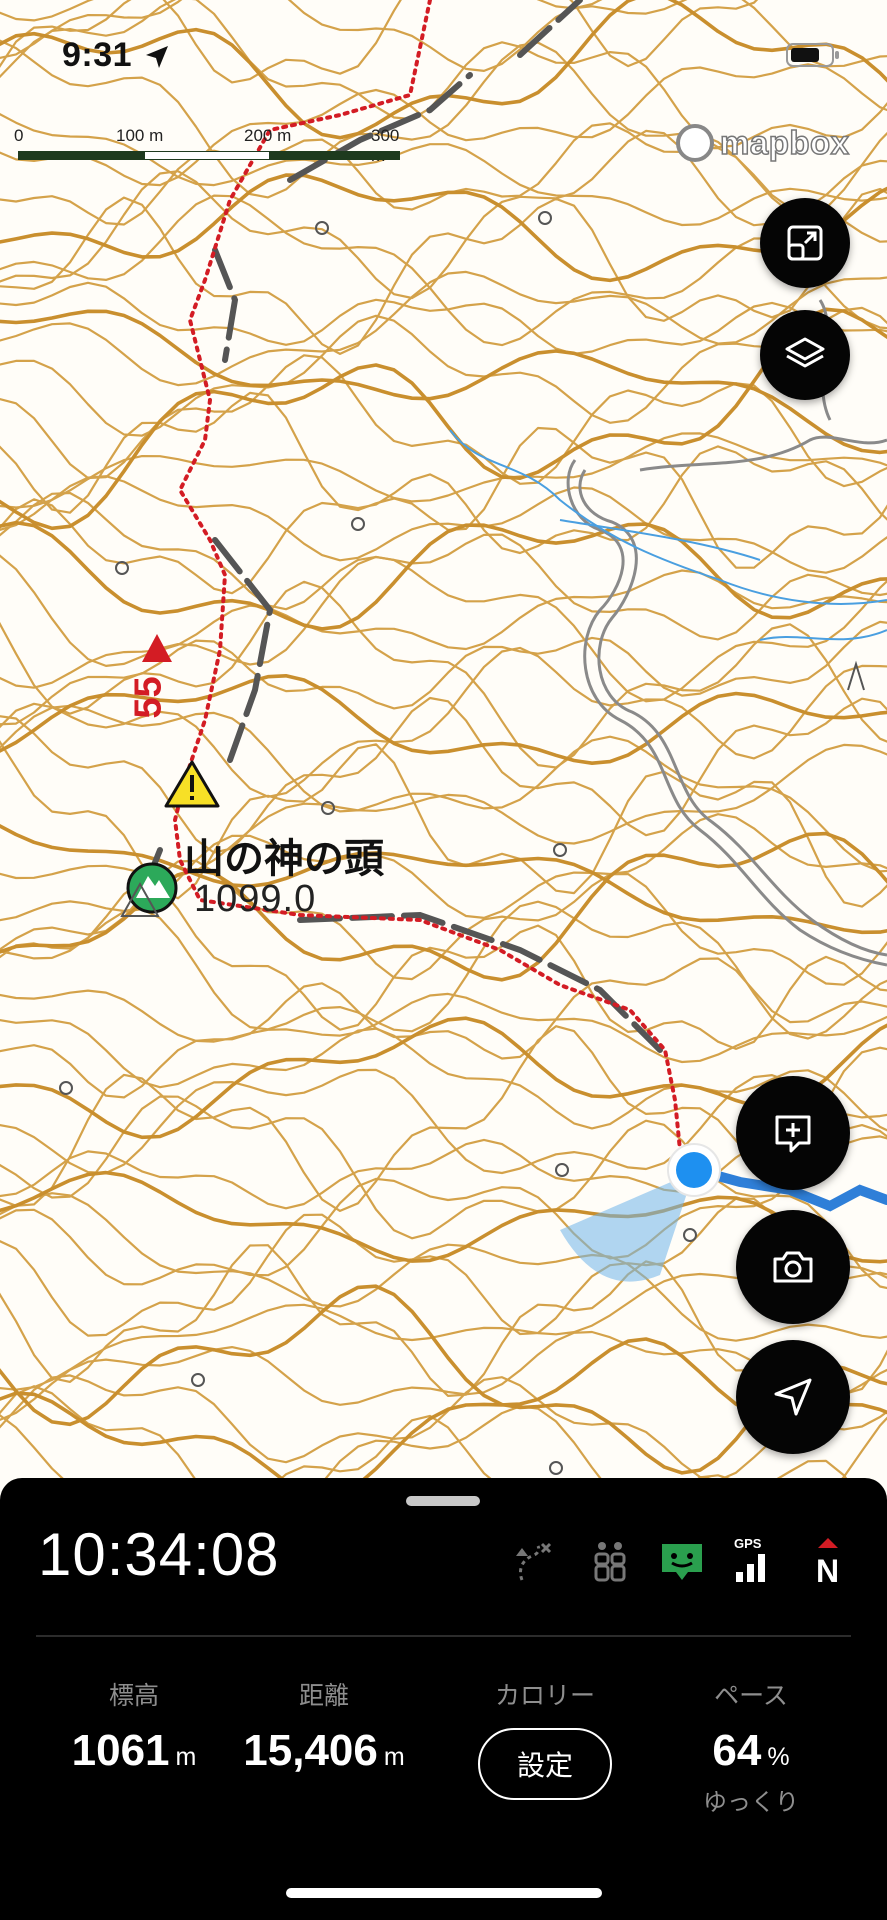 The image size is (887, 1920). I want to click on panel-divider, so click(443, 1636).